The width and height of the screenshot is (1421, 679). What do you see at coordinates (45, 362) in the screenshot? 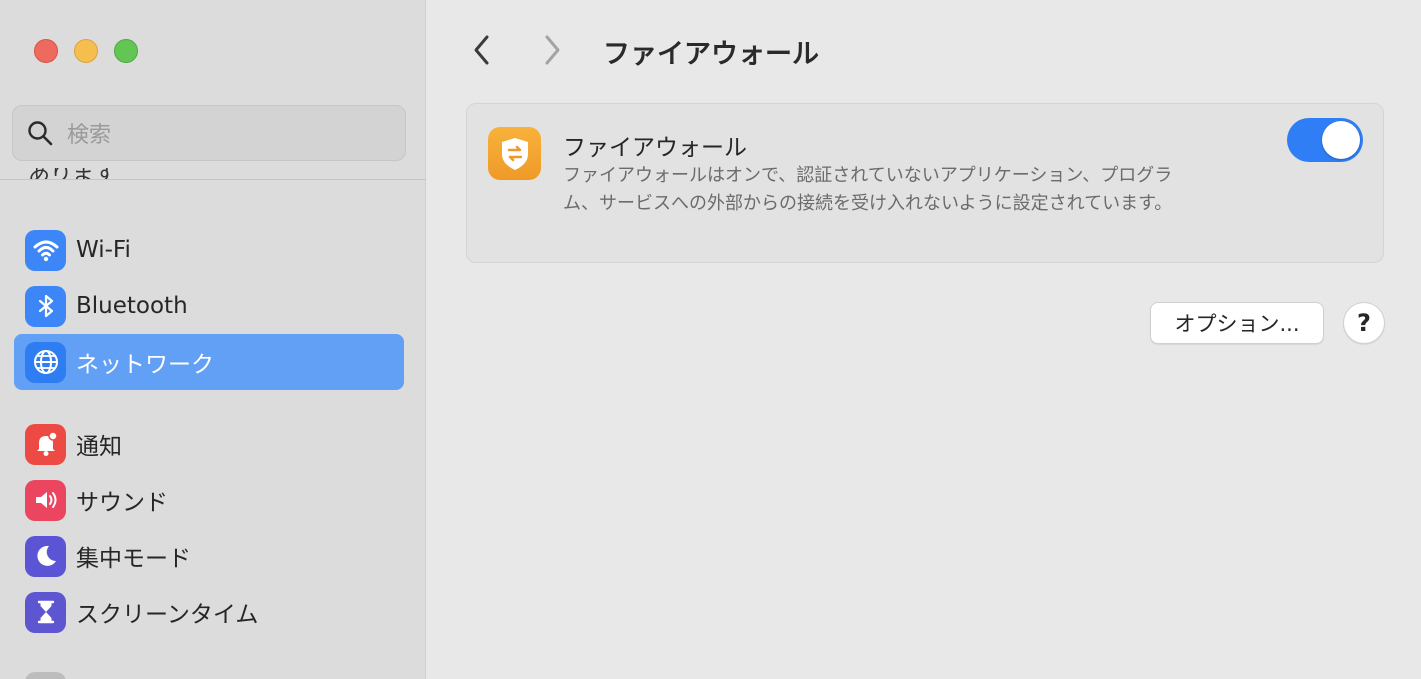
I see `globe-icon` at bounding box center [45, 362].